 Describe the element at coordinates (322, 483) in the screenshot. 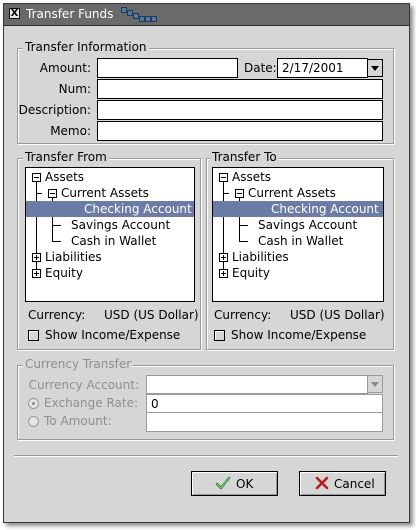

I see `x-icon` at that location.